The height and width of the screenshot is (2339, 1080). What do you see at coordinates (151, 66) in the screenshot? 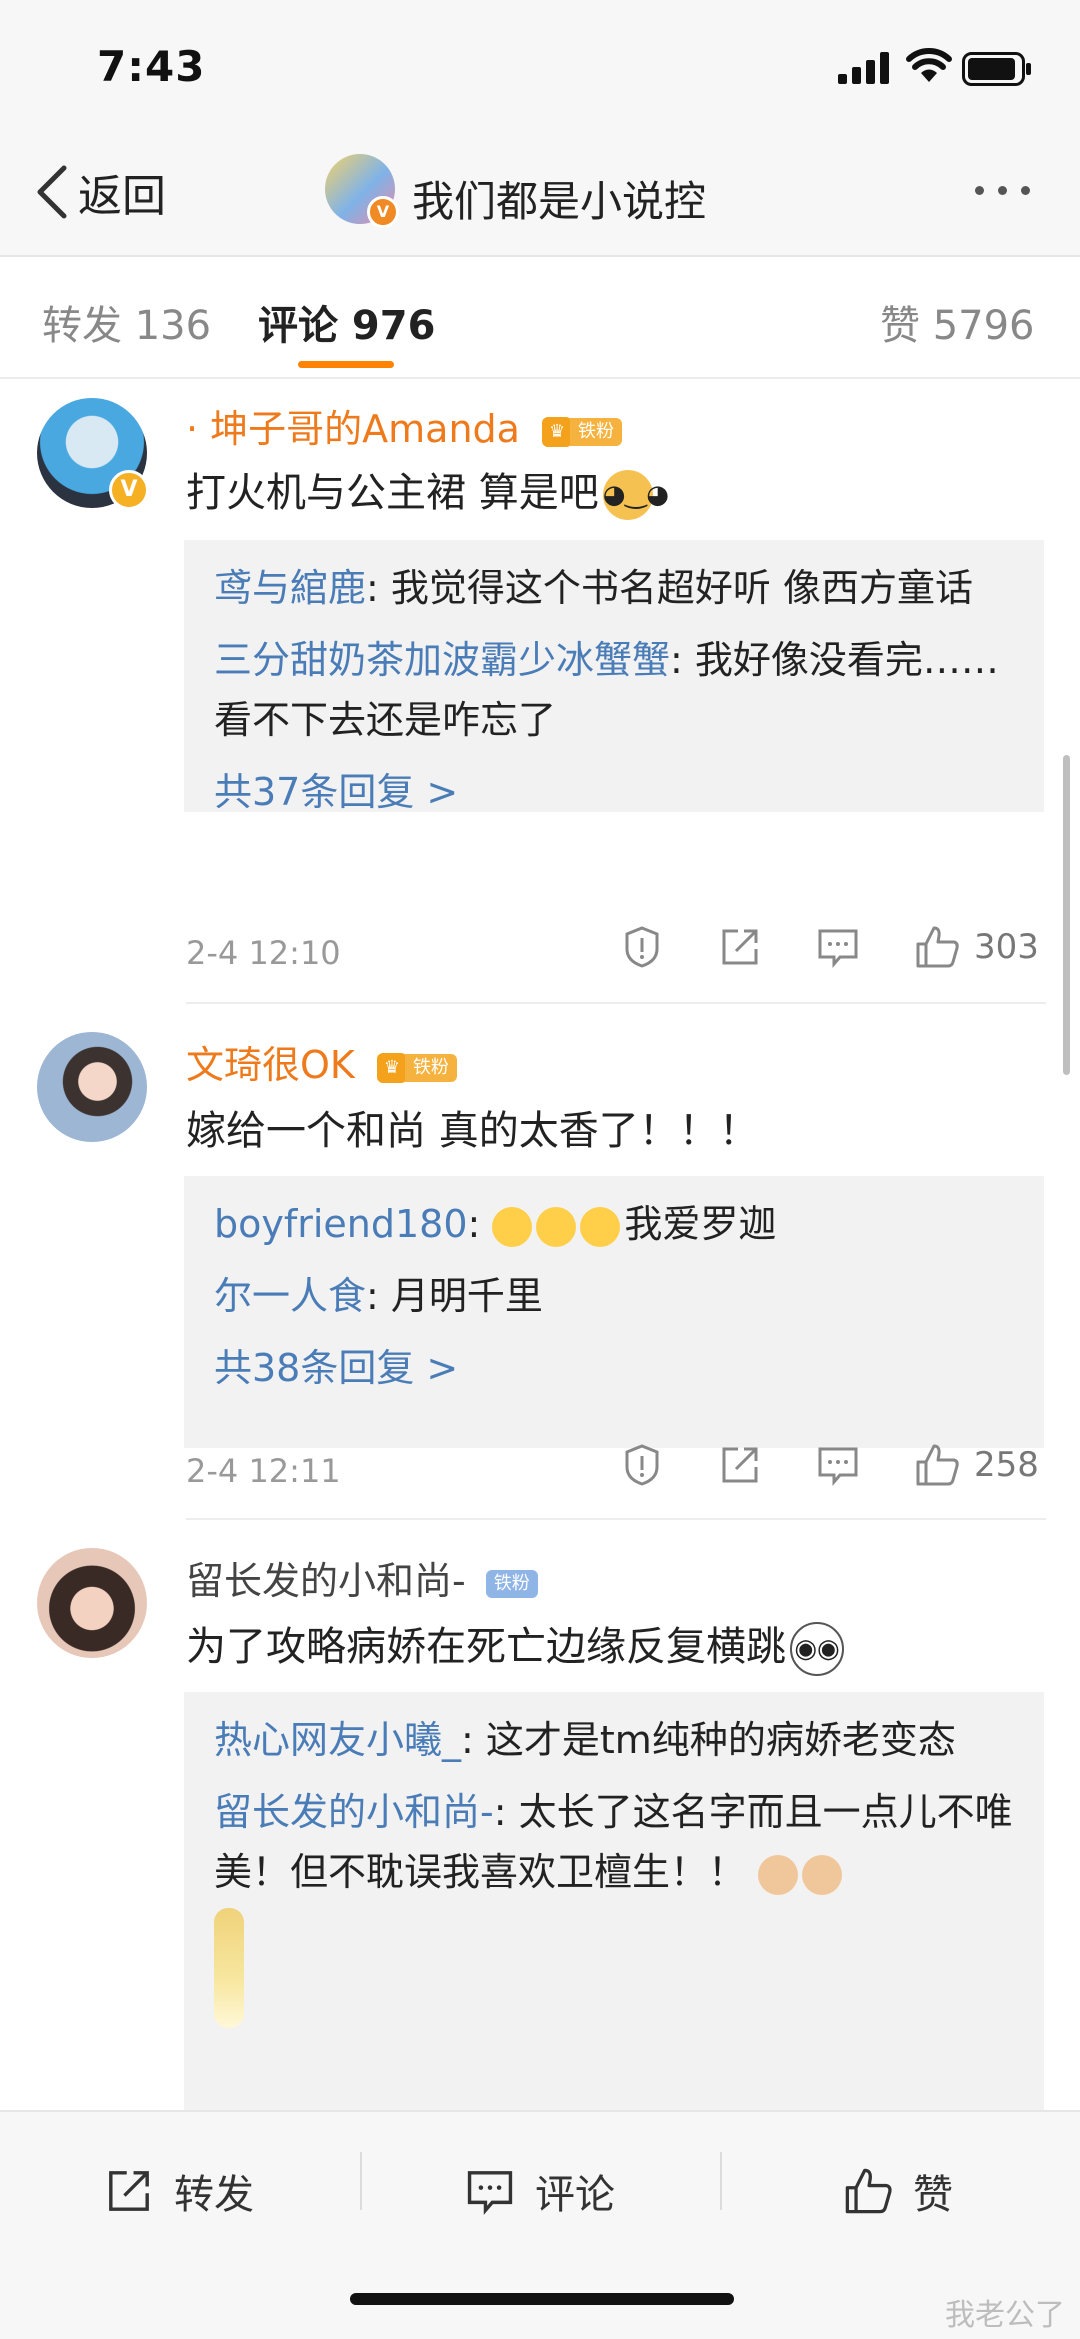
I see `status-time: 7:43` at bounding box center [151, 66].